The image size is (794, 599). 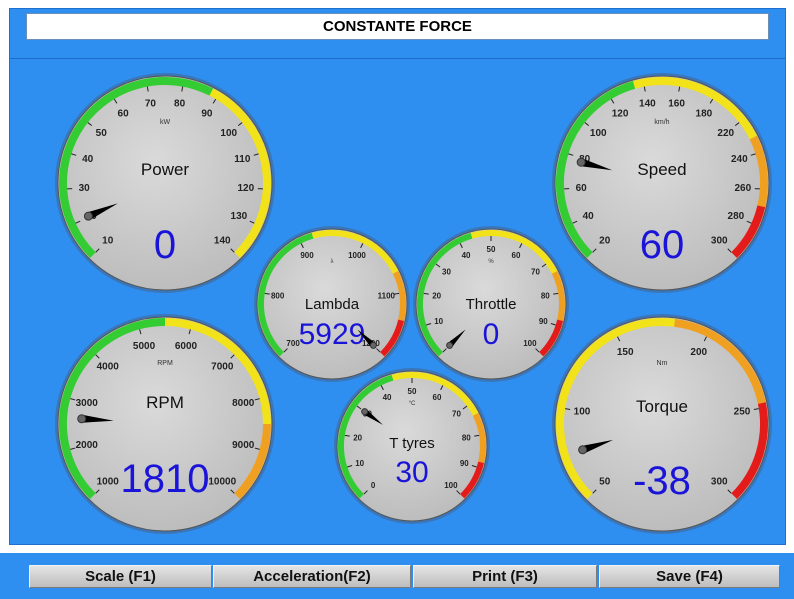 I want to click on throttle-tick-label: 80, so click(x=545, y=295).